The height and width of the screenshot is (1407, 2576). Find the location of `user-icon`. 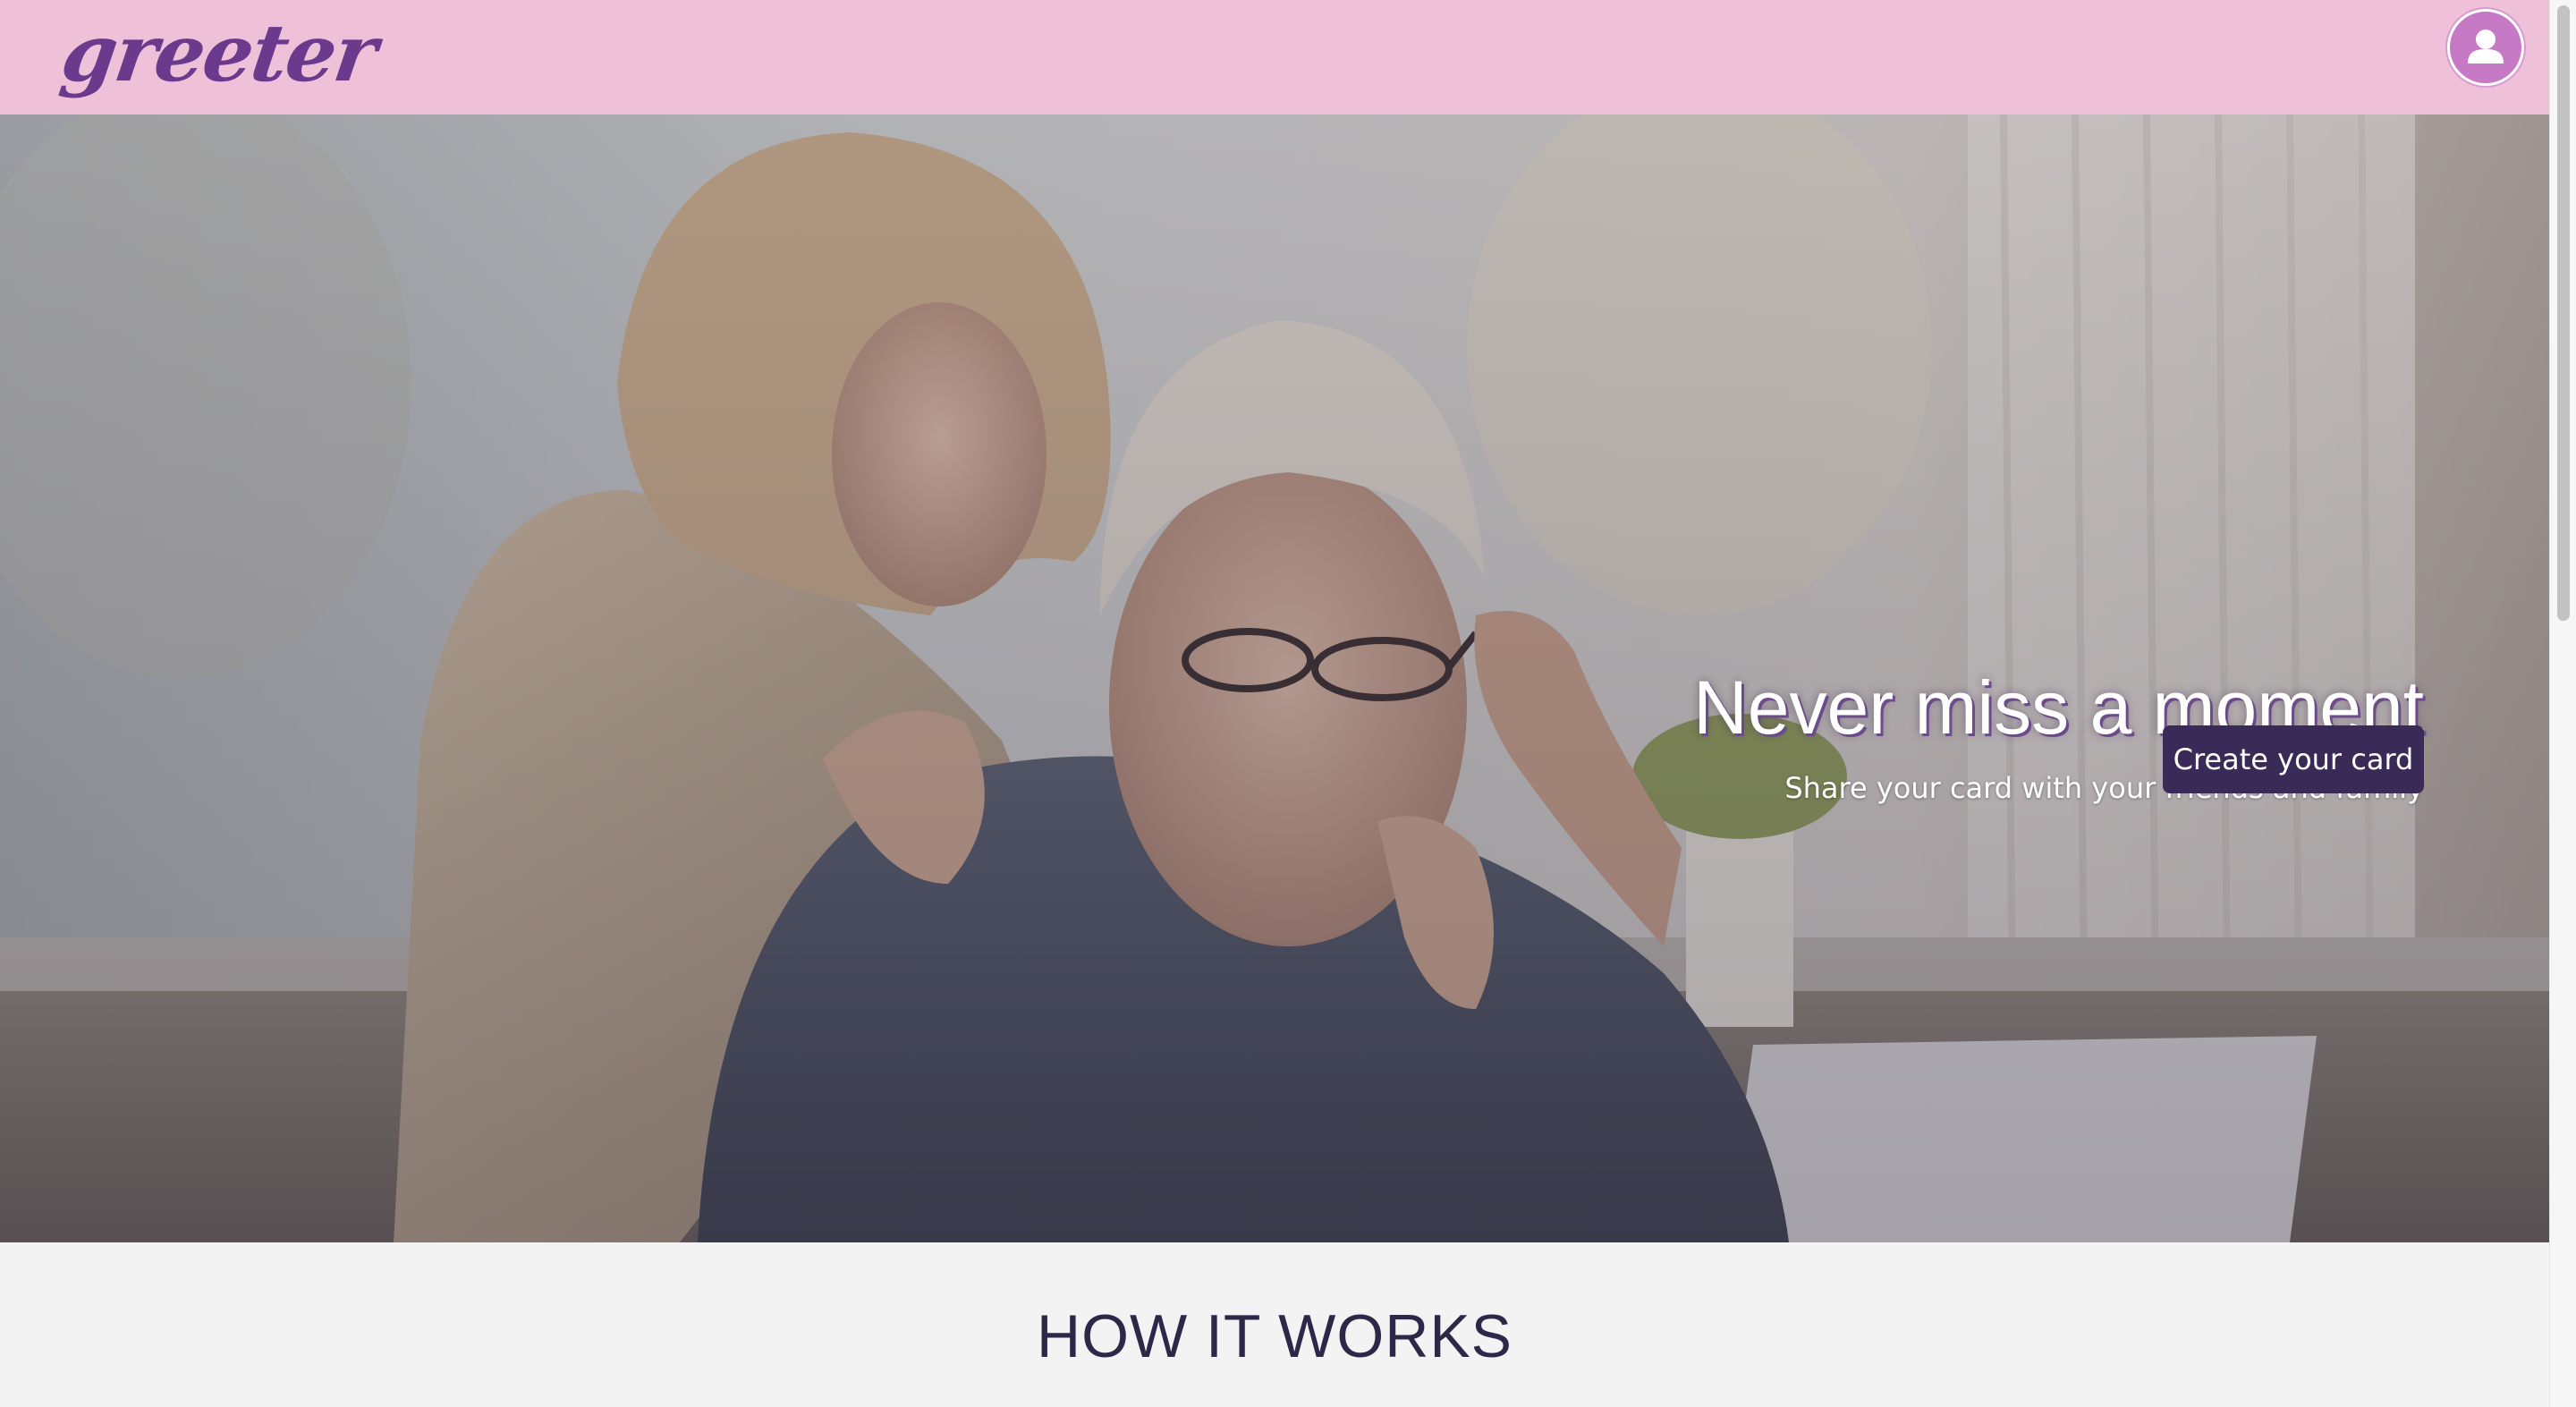

user-icon is located at coordinates (2486, 47).